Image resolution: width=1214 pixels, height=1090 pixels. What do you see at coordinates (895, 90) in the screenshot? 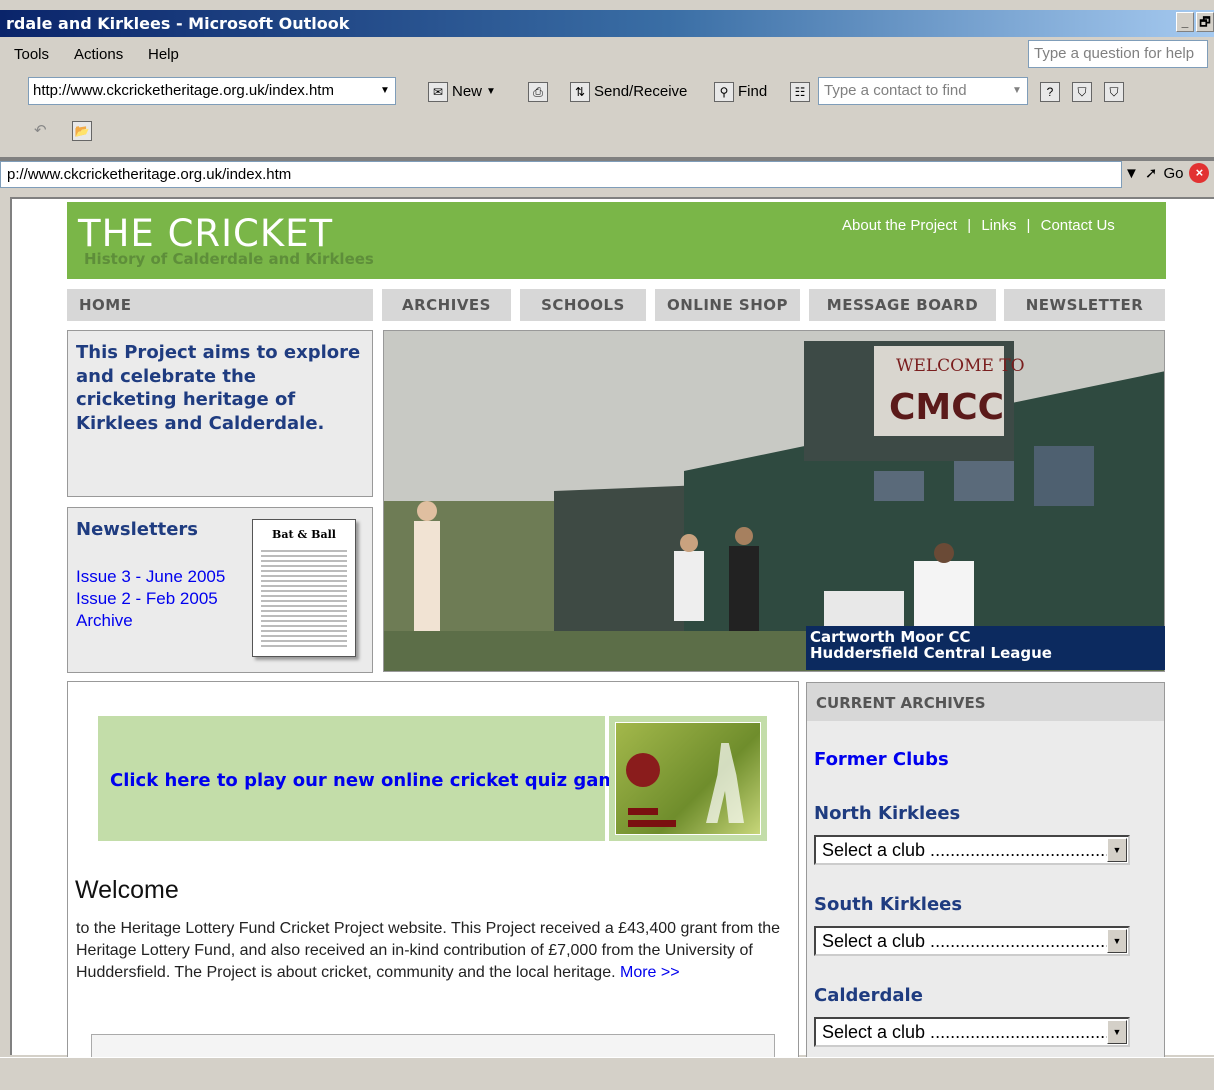
I see `contact-placeholder: Type a contact to find` at bounding box center [895, 90].